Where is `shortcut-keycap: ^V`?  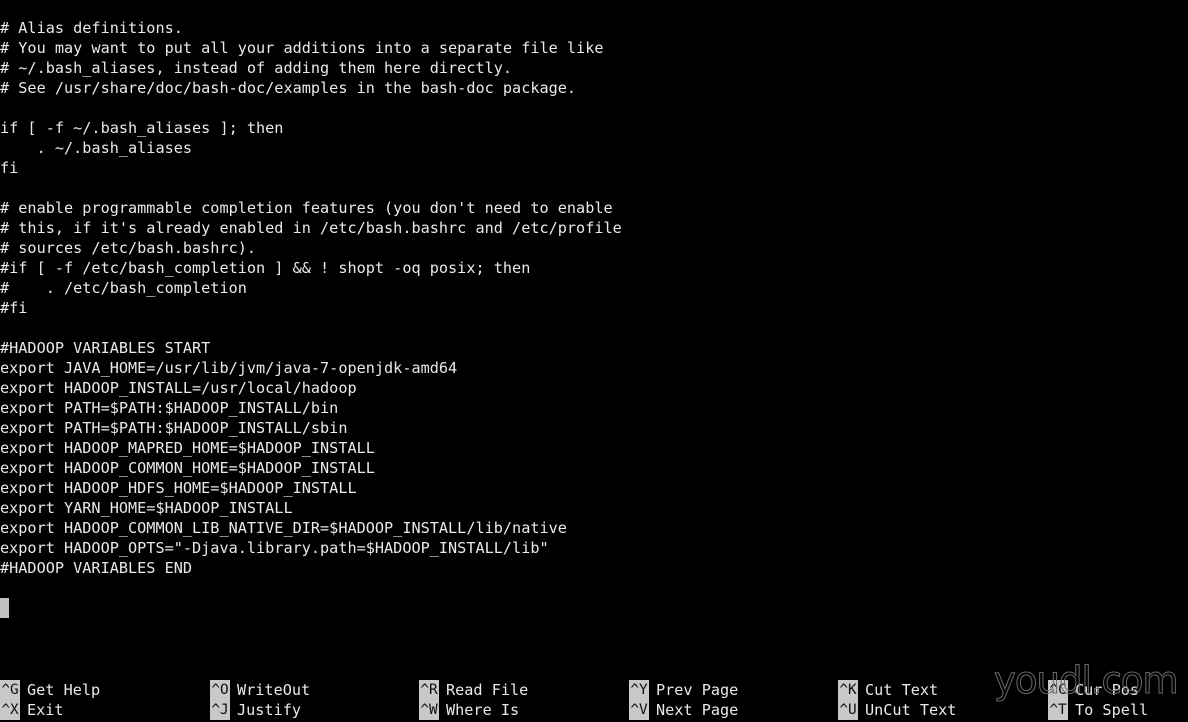 shortcut-keycap: ^V is located at coordinates (639, 710).